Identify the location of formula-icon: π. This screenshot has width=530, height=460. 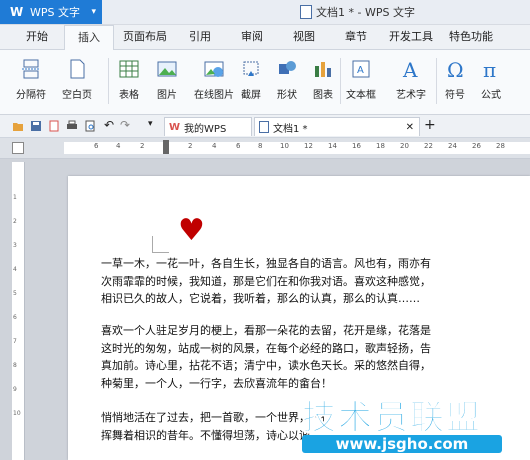
(489, 69).